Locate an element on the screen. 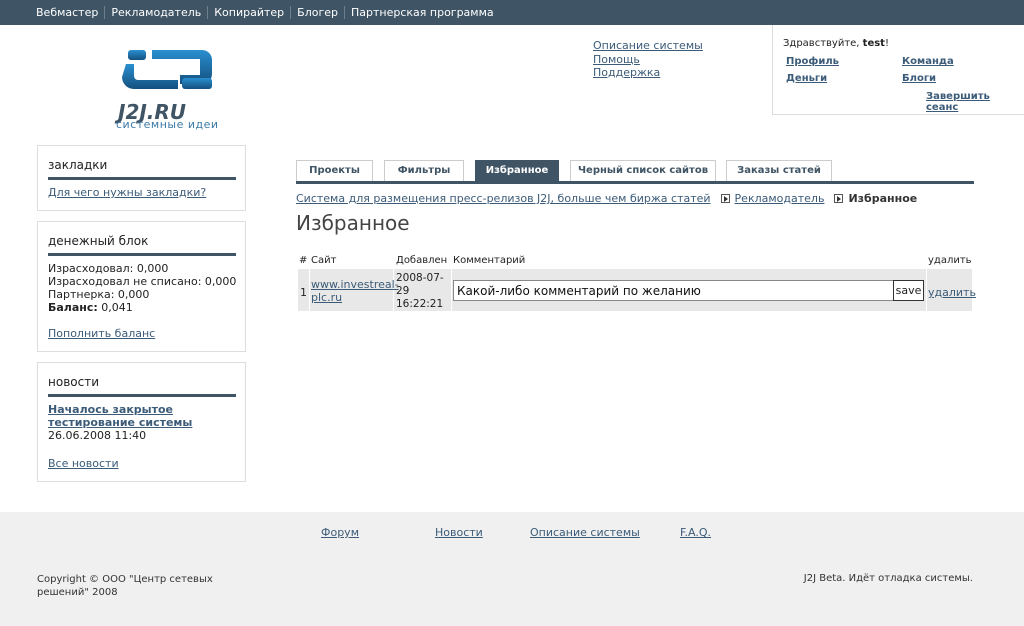 This screenshot has width=1024, height=626. topnav-partner: Партнерская программа is located at coordinates (422, 12).